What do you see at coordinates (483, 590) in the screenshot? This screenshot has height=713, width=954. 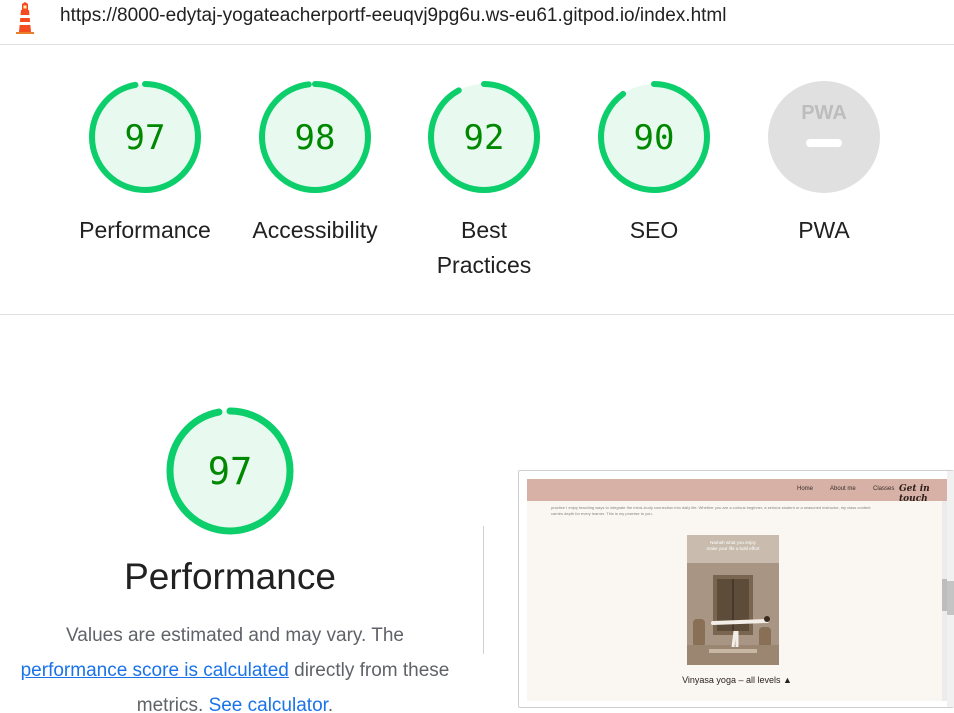 I see `section-divider` at bounding box center [483, 590].